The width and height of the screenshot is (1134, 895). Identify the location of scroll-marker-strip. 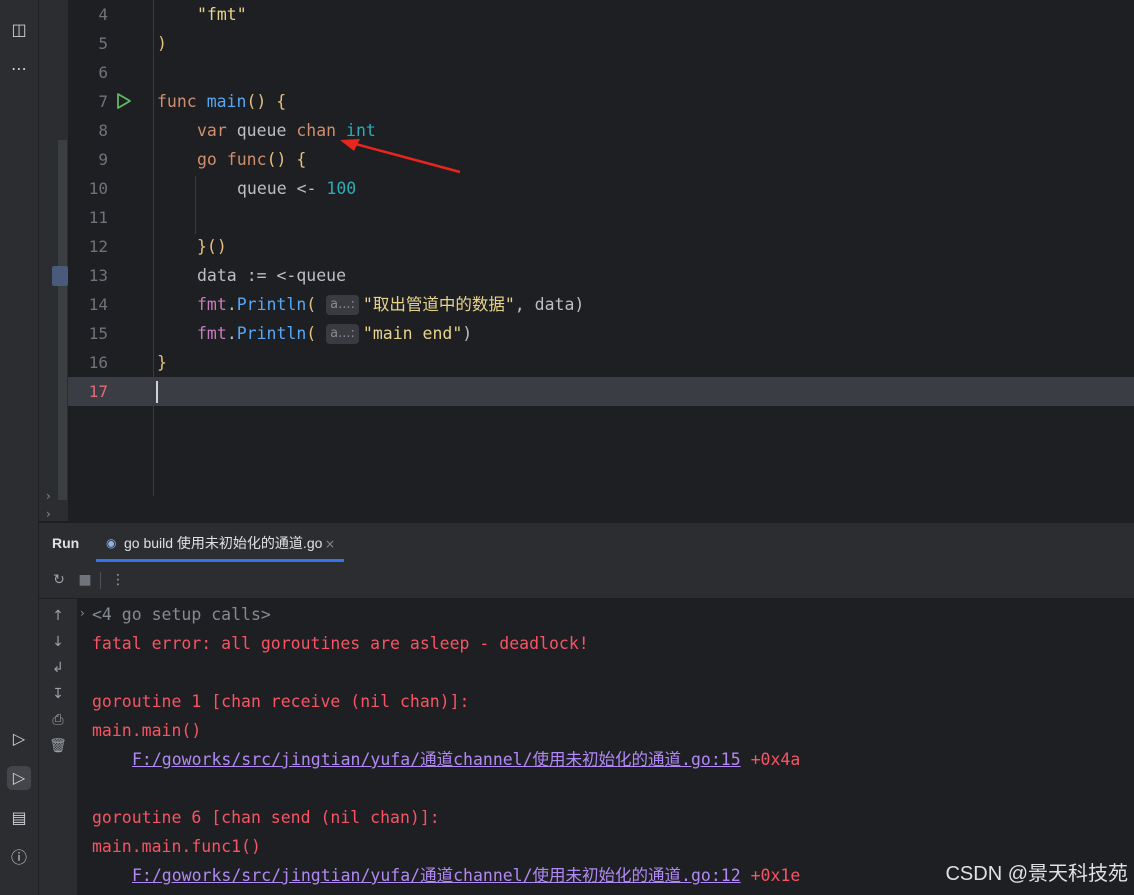
(62, 320).